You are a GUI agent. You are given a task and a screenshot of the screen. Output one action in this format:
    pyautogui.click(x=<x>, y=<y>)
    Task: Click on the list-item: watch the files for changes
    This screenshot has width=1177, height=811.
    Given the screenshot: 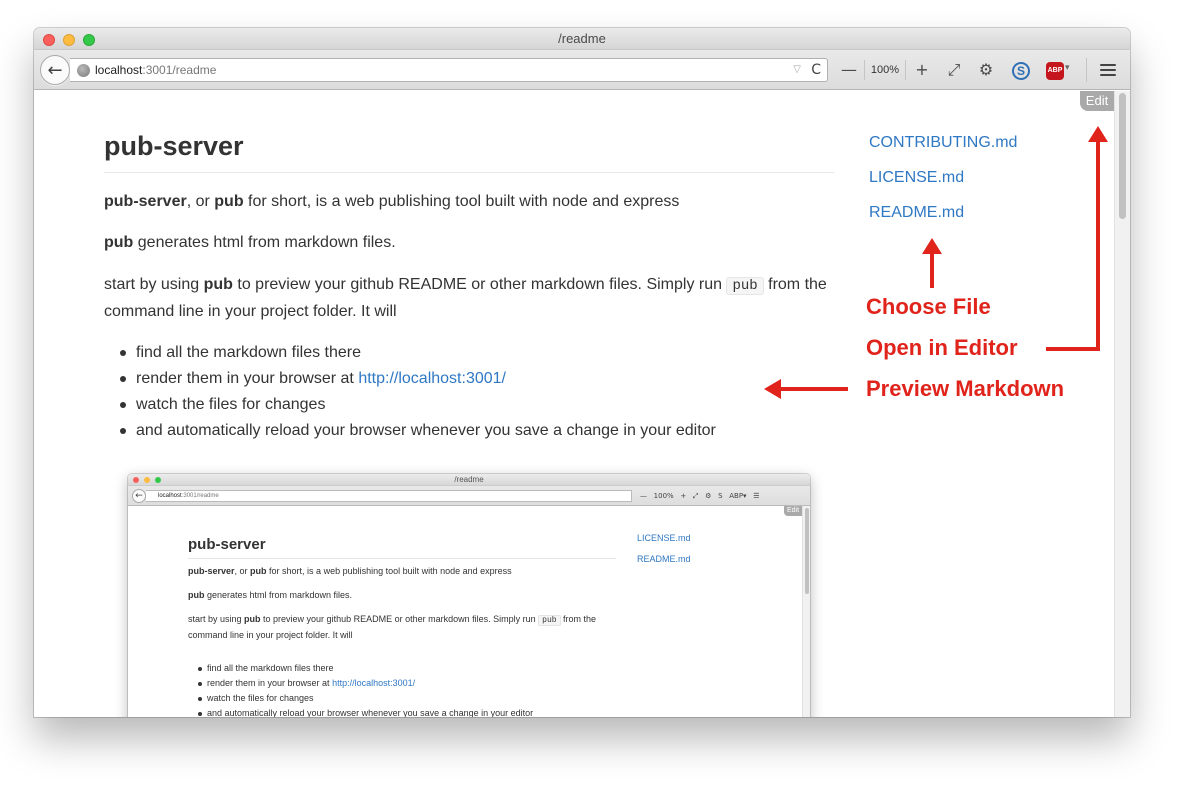 What is the action you would take?
    pyautogui.click(x=418, y=405)
    